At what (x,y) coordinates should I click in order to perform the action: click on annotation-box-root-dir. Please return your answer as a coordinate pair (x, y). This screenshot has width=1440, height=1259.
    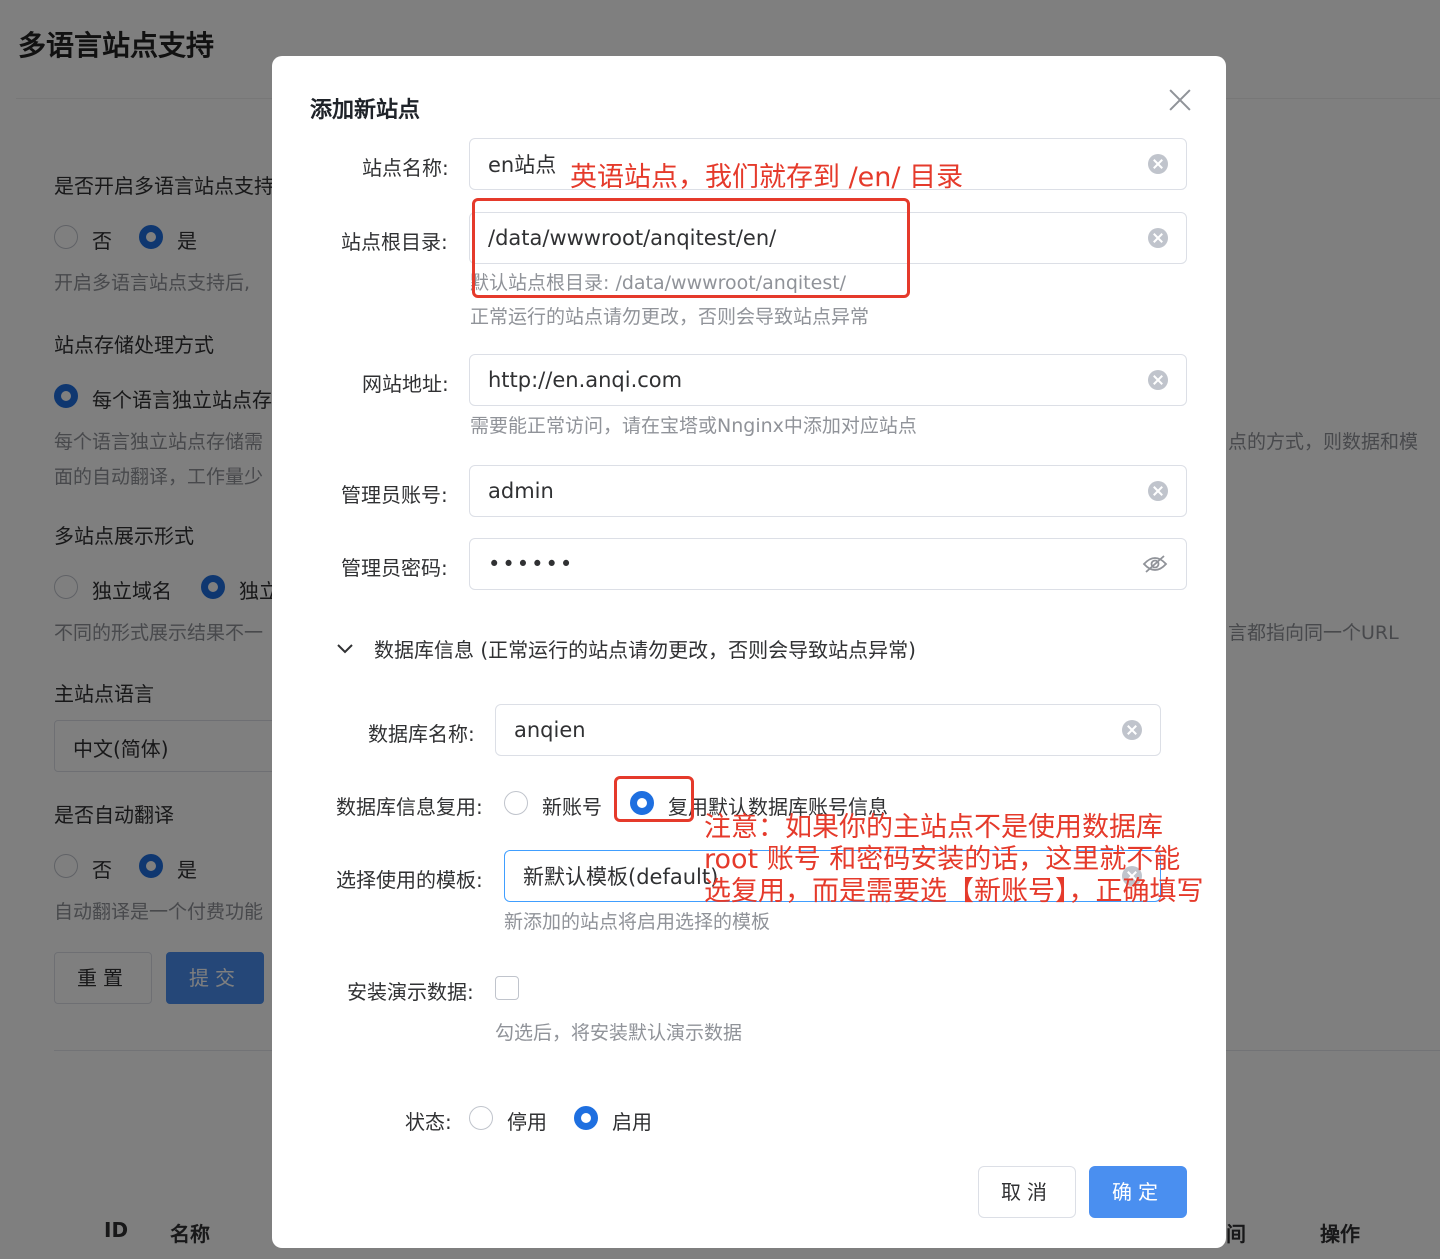
    Looking at the image, I should click on (691, 248).